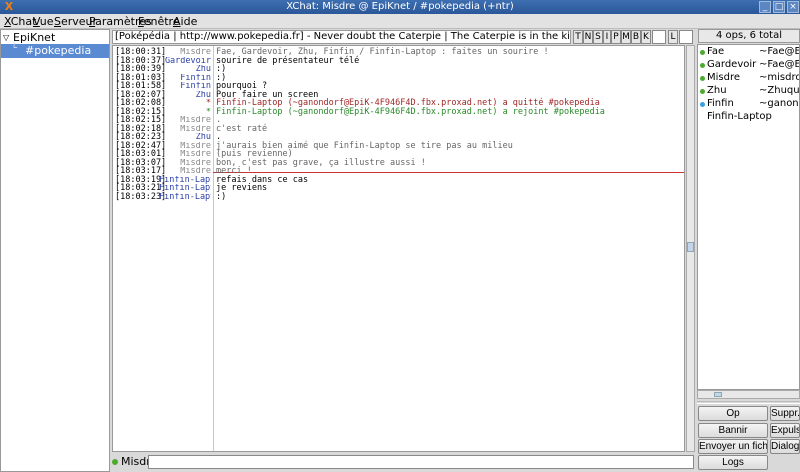 The image size is (800, 472). What do you see at coordinates (765, 7) in the screenshot?
I see `minimize-button: _` at bounding box center [765, 7].